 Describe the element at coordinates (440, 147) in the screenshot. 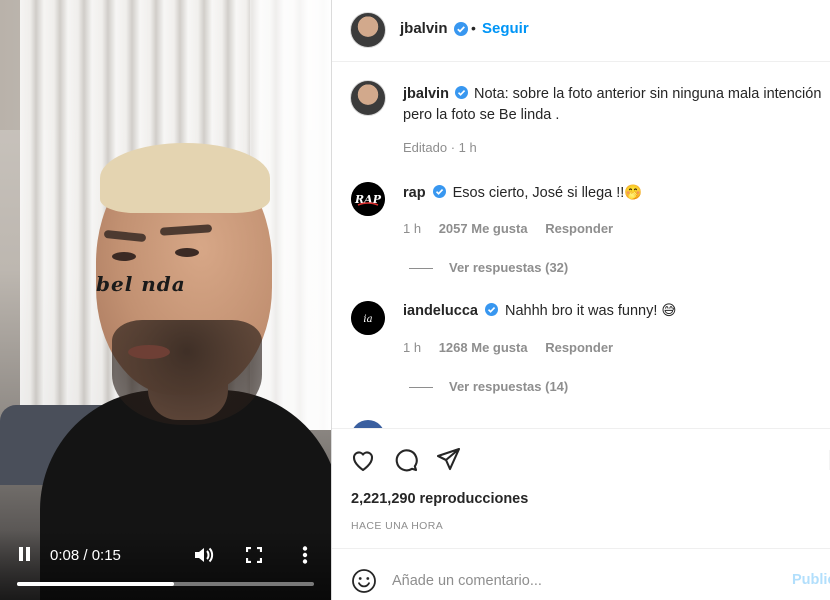

I see `caption-meta: Editado · 1 h` at that location.